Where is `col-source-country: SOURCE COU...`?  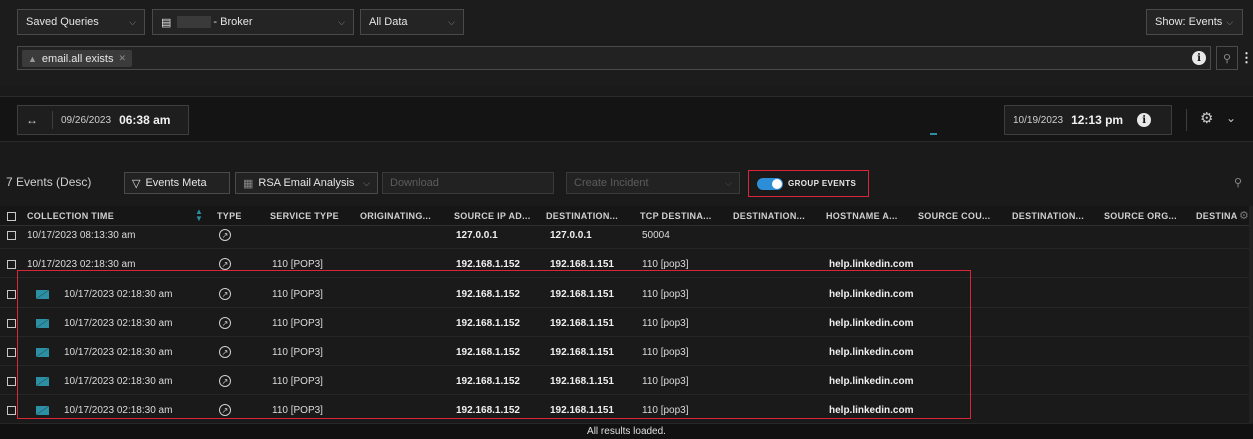
col-source-country: SOURCE COU... is located at coordinates (954, 216).